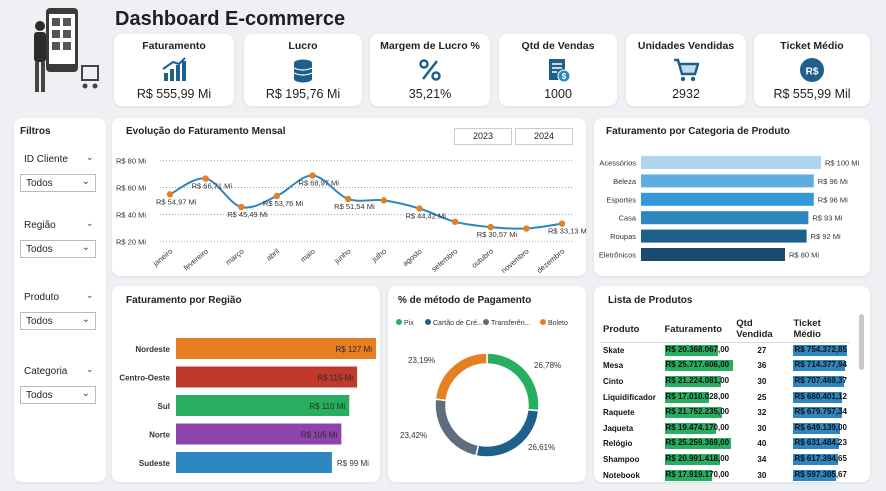 The width and height of the screenshot is (886, 491). What do you see at coordinates (353, 463) in the screenshot?
I see `data-label: R$ 99 Mi` at bounding box center [353, 463].